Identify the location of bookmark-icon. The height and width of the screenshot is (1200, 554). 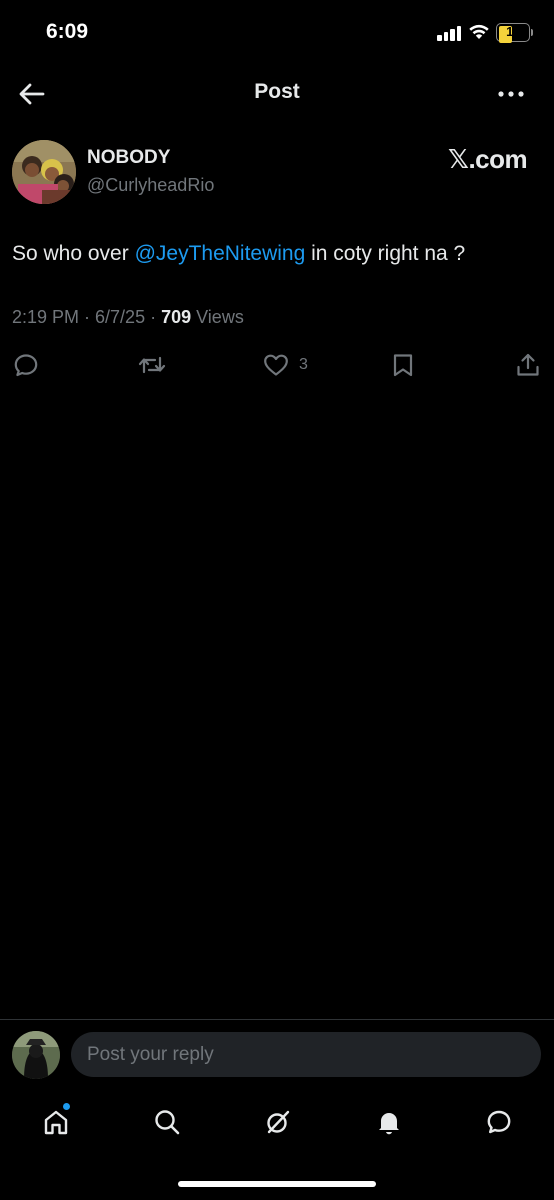
(403, 365).